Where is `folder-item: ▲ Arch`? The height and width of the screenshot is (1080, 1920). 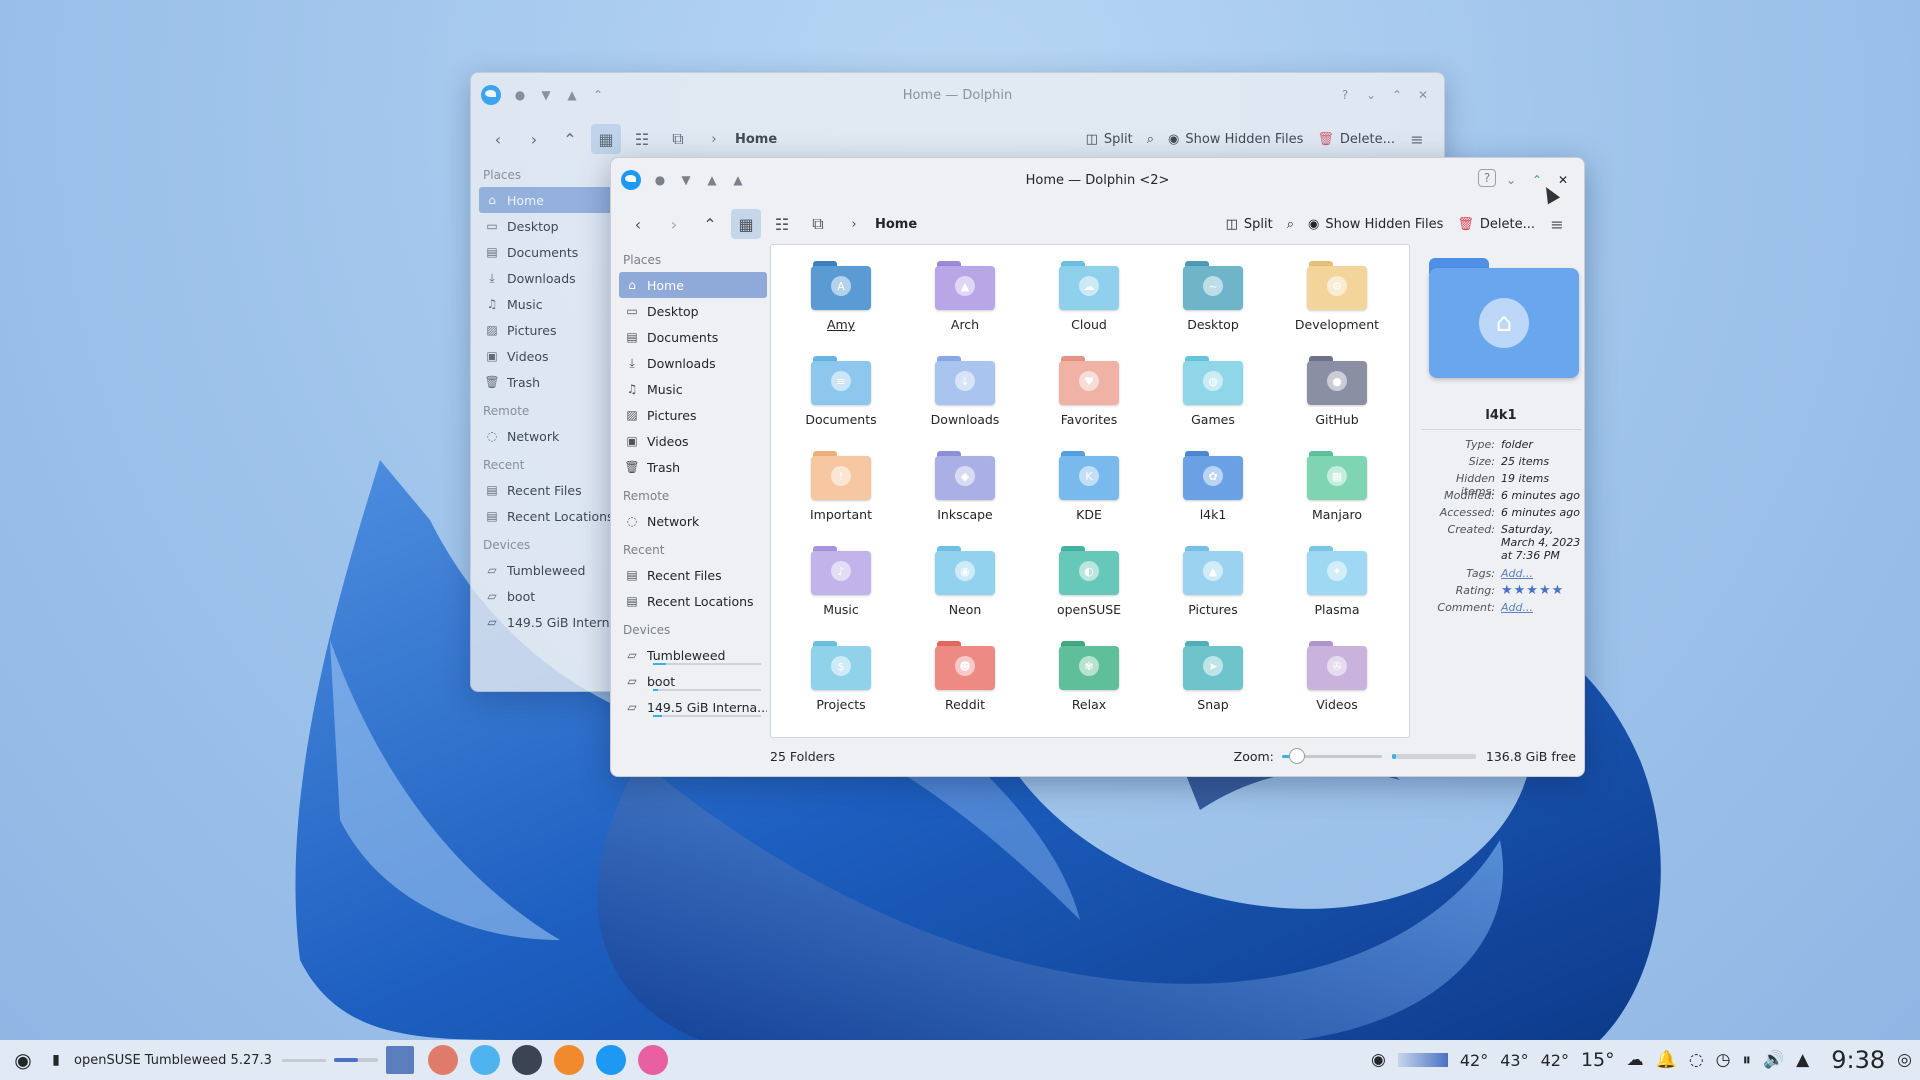 folder-item: ▲ Arch is located at coordinates (965, 306).